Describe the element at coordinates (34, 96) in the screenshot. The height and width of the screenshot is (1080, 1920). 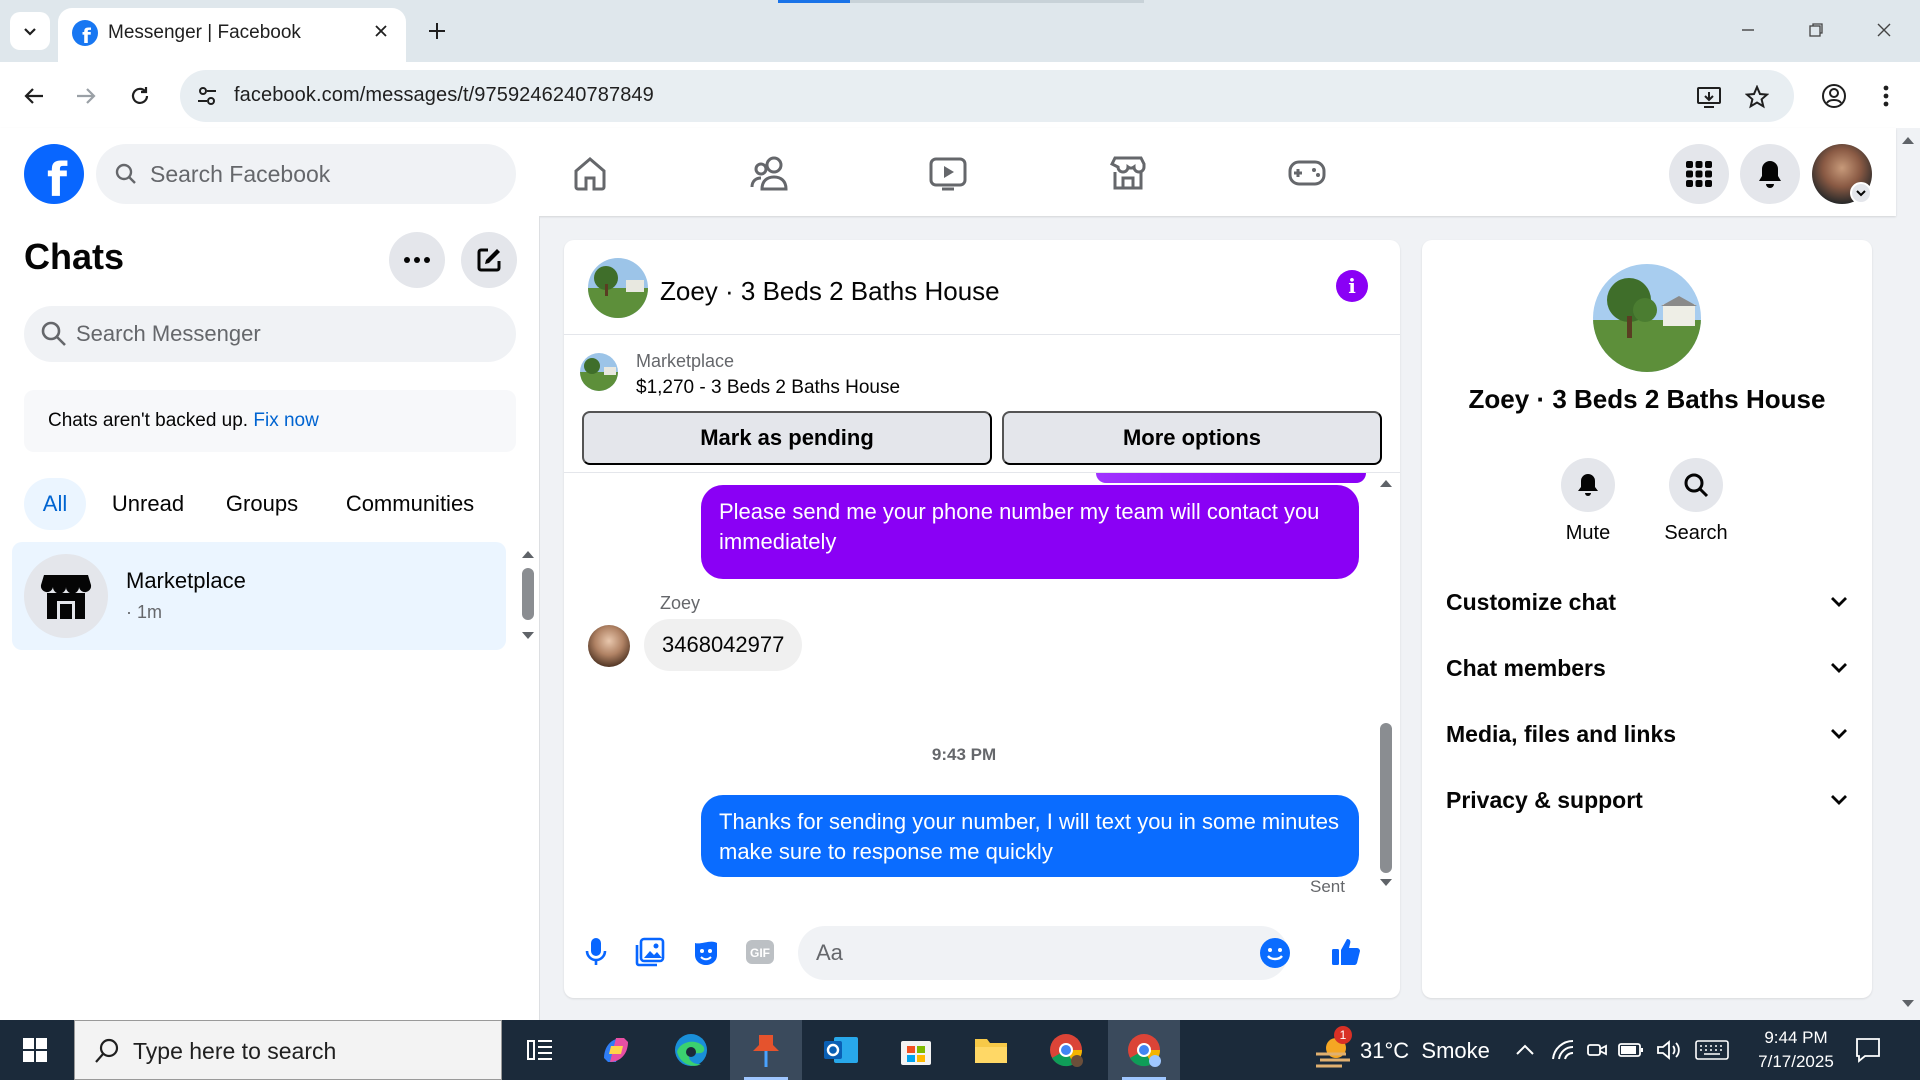
I see `back-button` at that location.